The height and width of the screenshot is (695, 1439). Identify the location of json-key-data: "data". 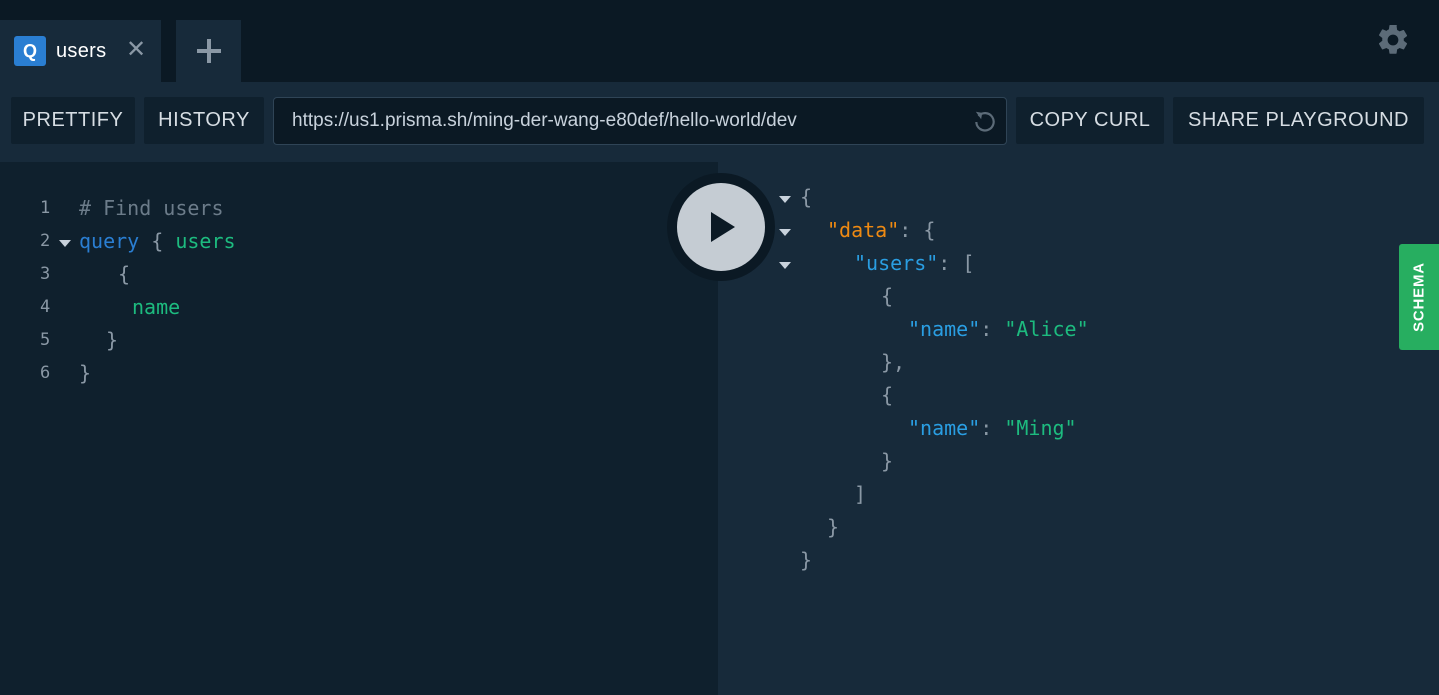
(863, 230).